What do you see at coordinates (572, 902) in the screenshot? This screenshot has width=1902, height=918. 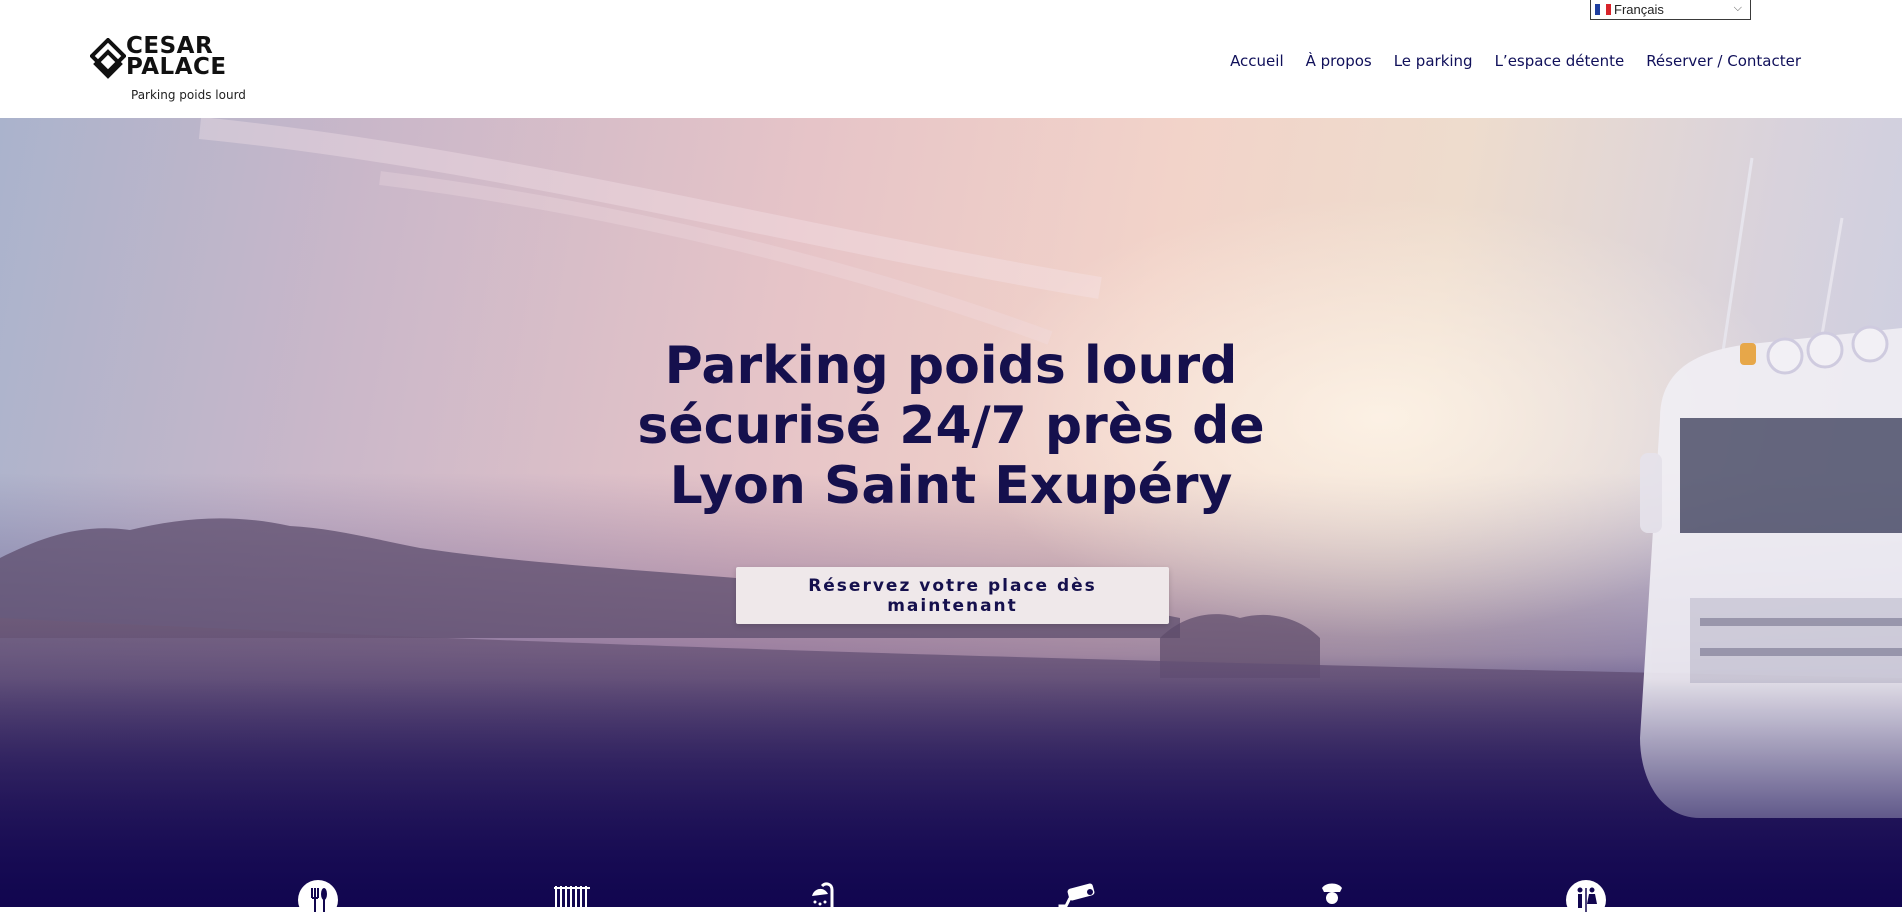 I see `gate-icon` at bounding box center [572, 902].